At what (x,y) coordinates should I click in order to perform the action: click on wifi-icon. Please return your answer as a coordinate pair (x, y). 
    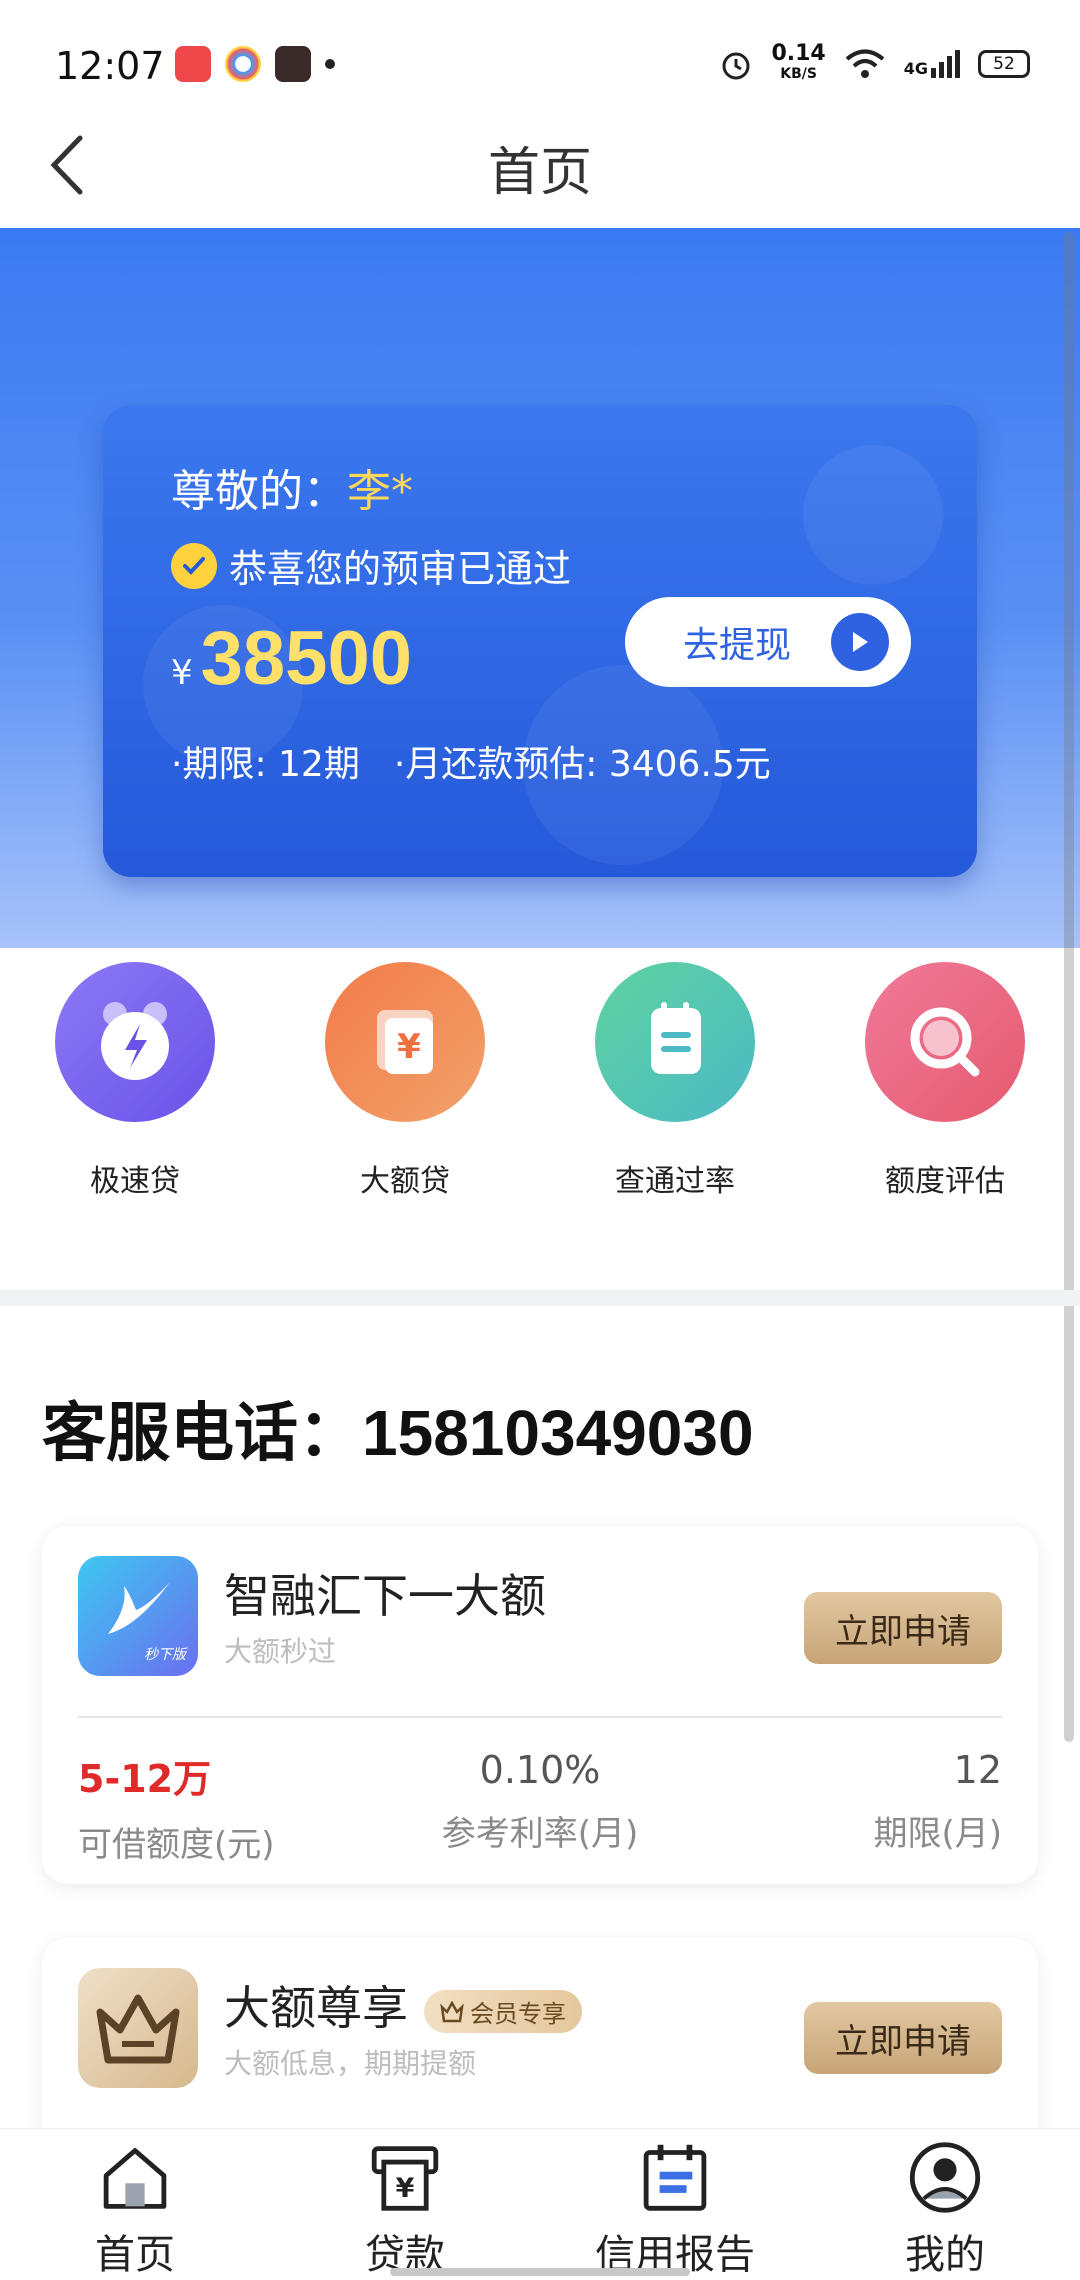
    Looking at the image, I should click on (865, 63).